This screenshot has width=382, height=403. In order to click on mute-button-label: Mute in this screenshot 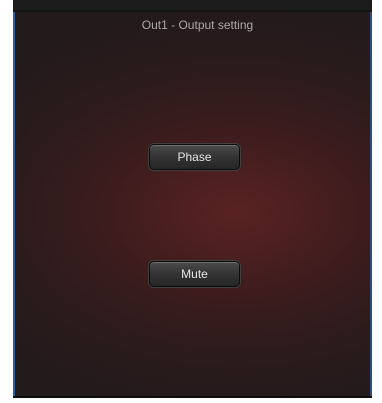, I will do `click(194, 274)`.